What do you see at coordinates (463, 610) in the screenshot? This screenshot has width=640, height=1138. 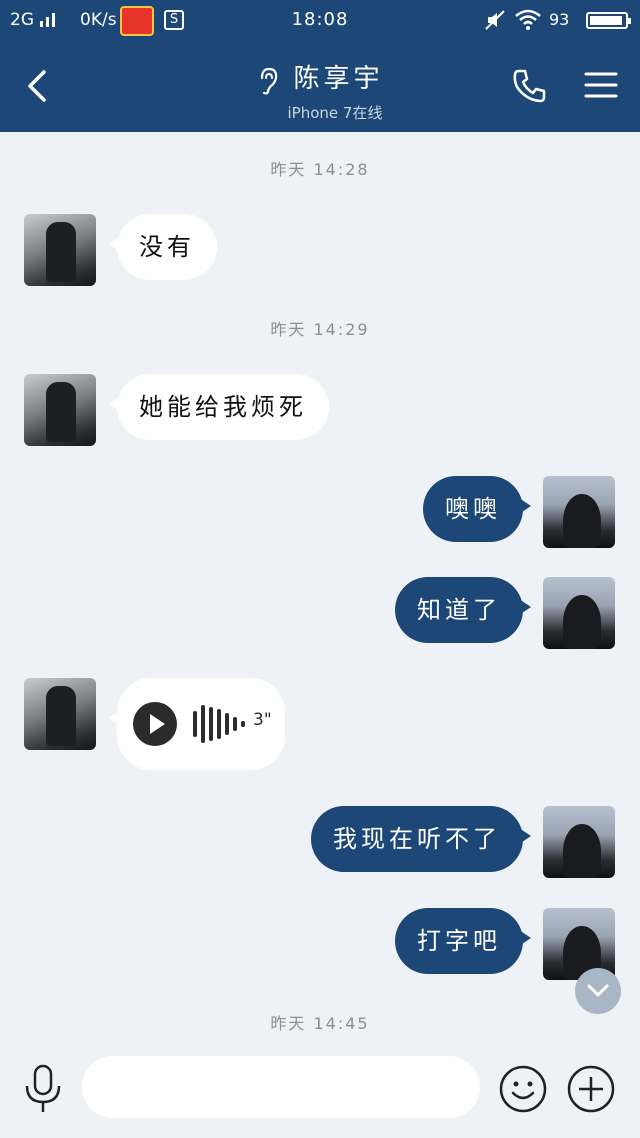 I see `message-bubble: 知道了` at bounding box center [463, 610].